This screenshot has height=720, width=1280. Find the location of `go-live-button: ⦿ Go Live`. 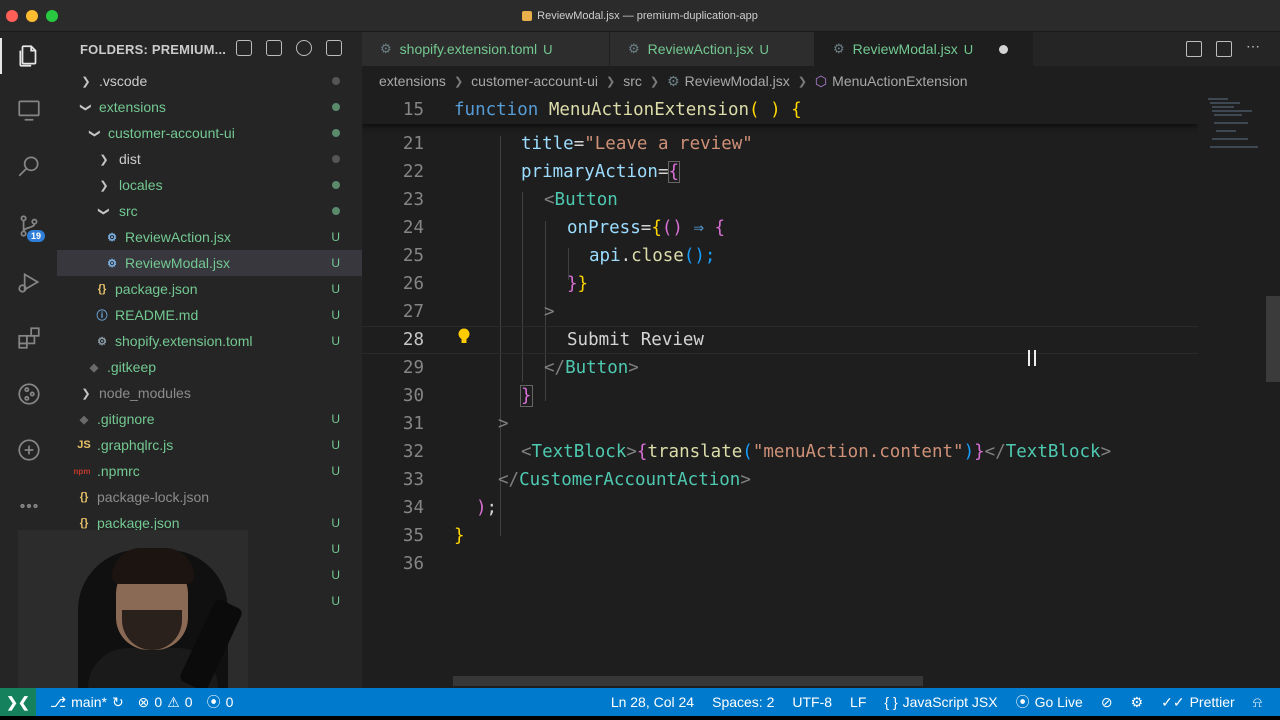

go-live-button: ⦿ Go Live is located at coordinates (1049, 702).